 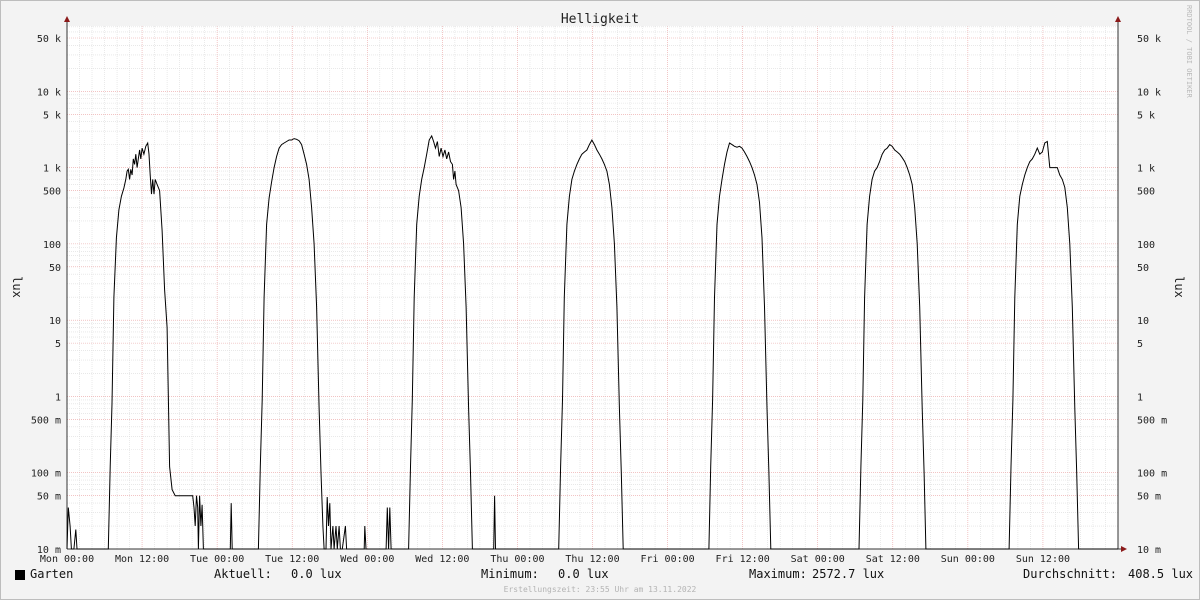 What do you see at coordinates (1140, 344) in the screenshot?
I see `y-tick-label-right: 5` at bounding box center [1140, 344].